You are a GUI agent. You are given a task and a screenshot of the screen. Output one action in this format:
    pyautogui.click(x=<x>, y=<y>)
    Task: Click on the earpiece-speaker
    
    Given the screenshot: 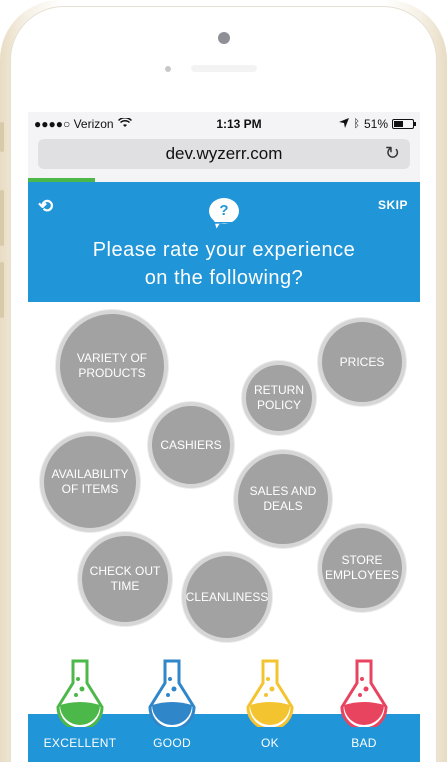 What is the action you would take?
    pyautogui.click(x=224, y=68)
    